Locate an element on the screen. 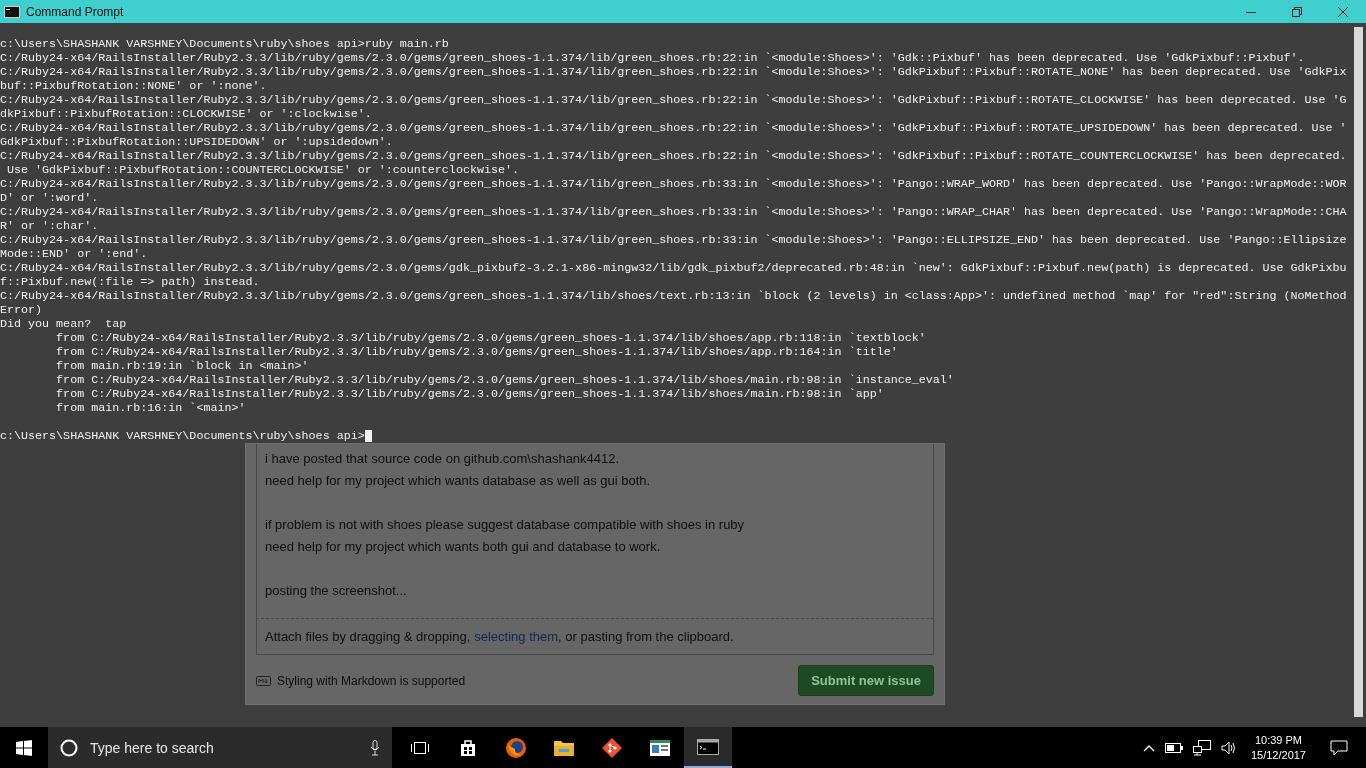 The width and height of the screenshot is (1366, 768). clock-date: 15/12/2017 is located at coordinates (1278, 755).